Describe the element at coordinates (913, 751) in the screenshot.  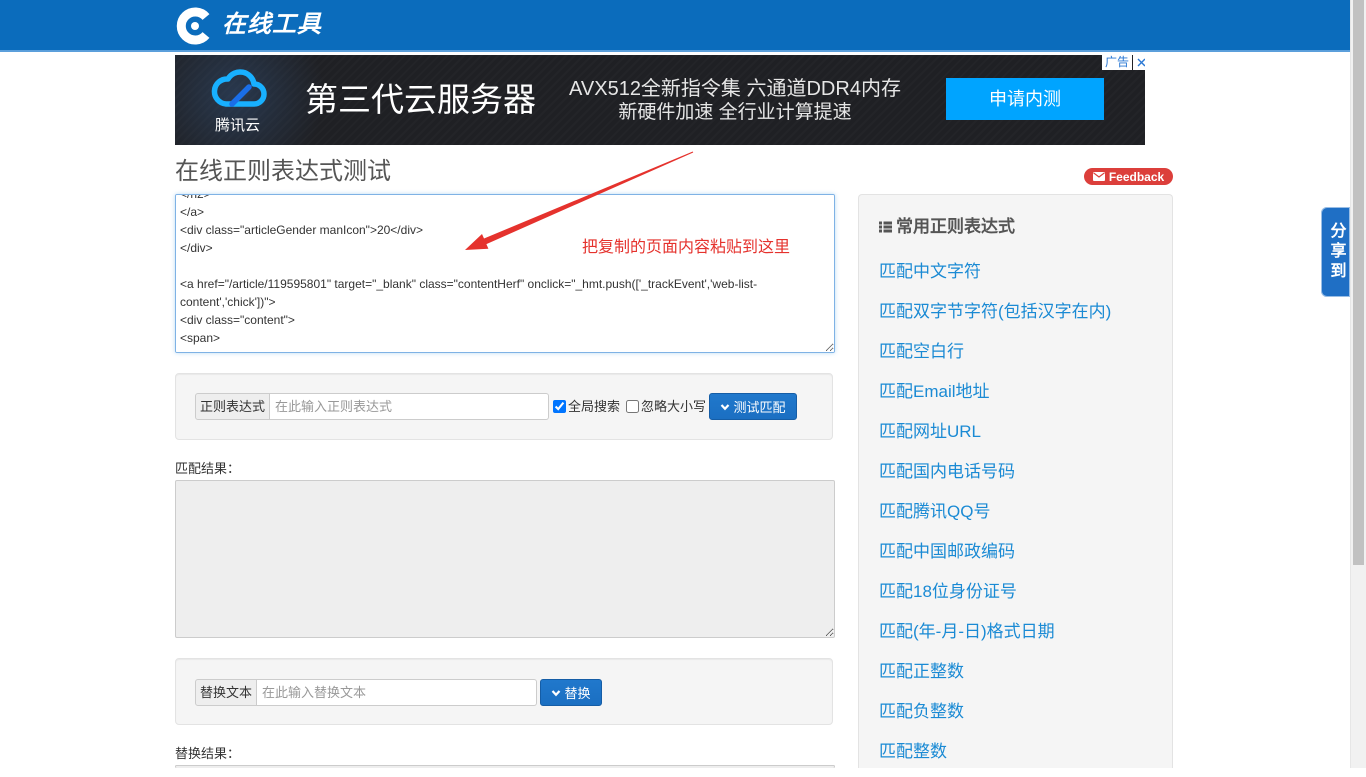
I see `regex-link-integer: 匹配整数` at that location.